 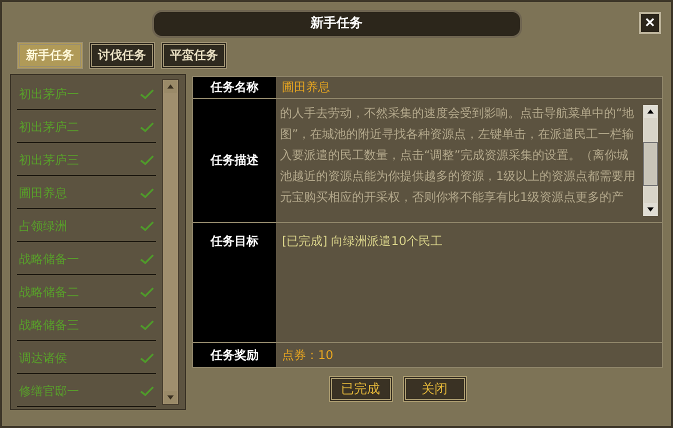 I want to click on quest-name: 调达诸侯, so click(x=43, y=358).